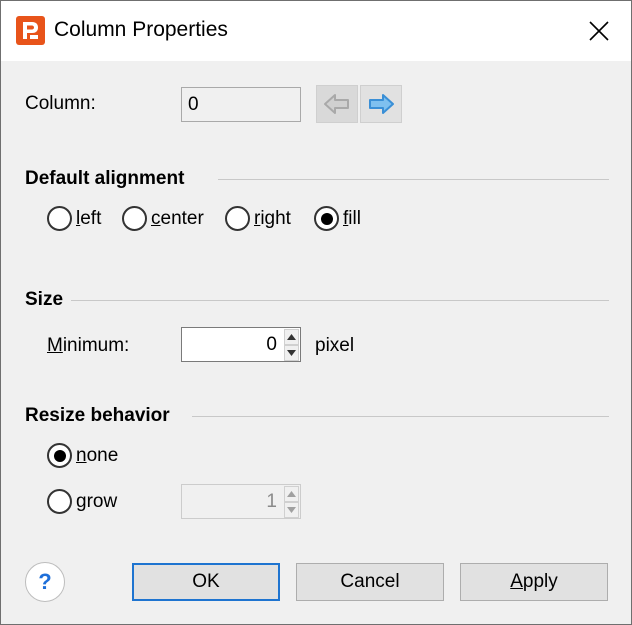 The image size is (632, 625). I want to click on title-bar: Column Properties, so click(316, 31).